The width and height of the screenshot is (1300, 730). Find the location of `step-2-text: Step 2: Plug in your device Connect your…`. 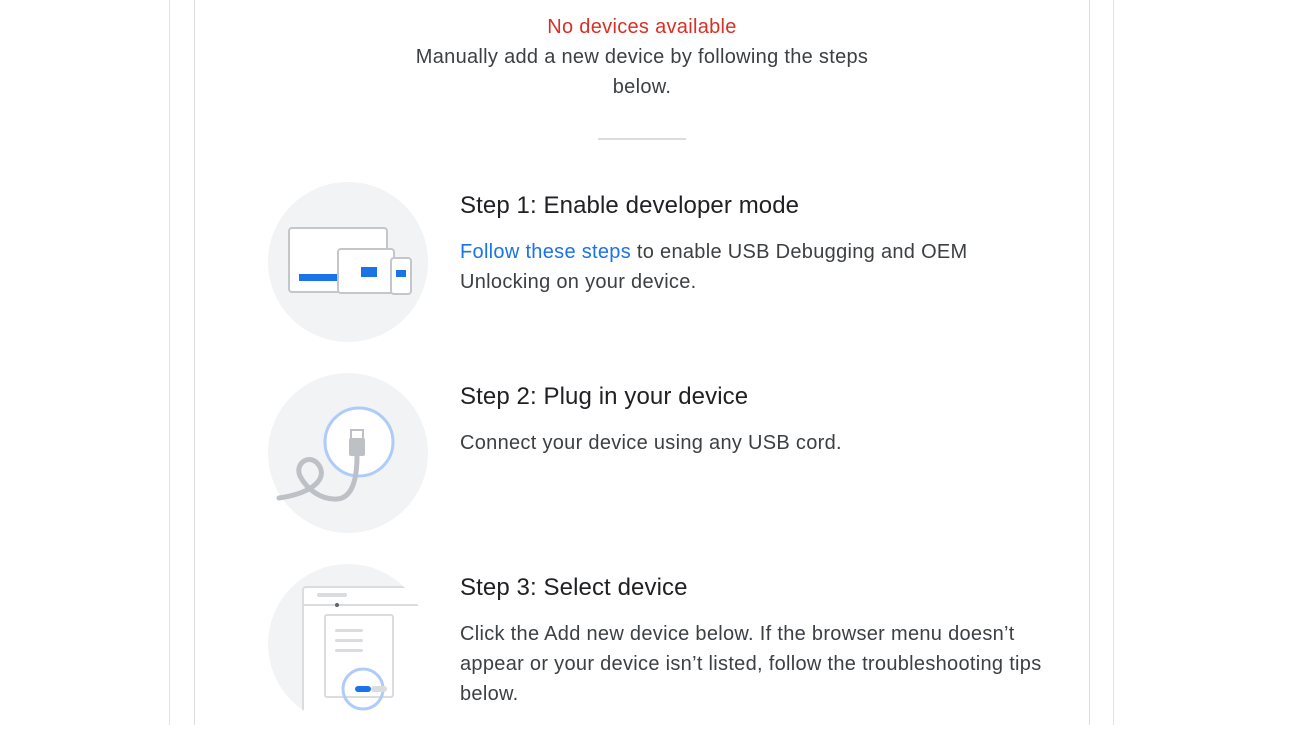

step-2-text: Step 2: Plug in your device Connect your… is located at coordinates (760, 419).